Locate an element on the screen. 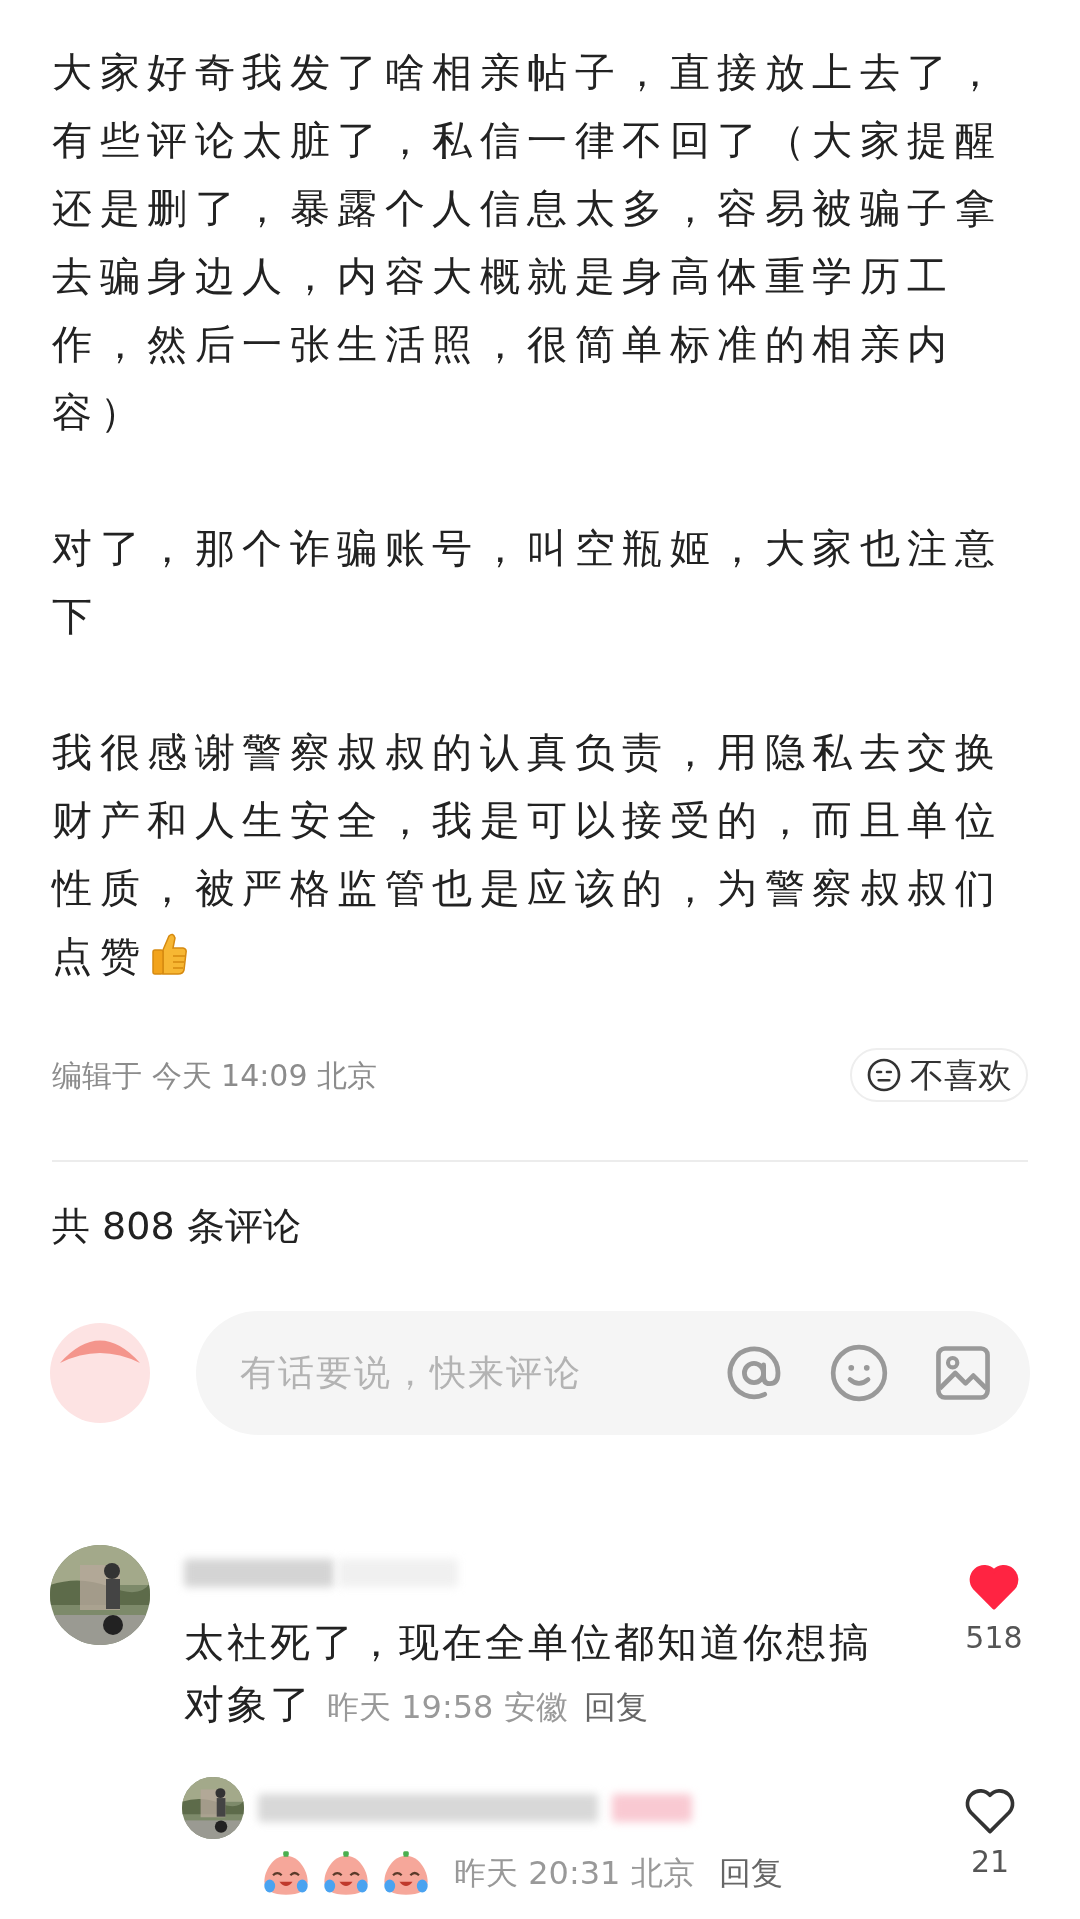  emoji-icon is located at coordinates (859, 1373).